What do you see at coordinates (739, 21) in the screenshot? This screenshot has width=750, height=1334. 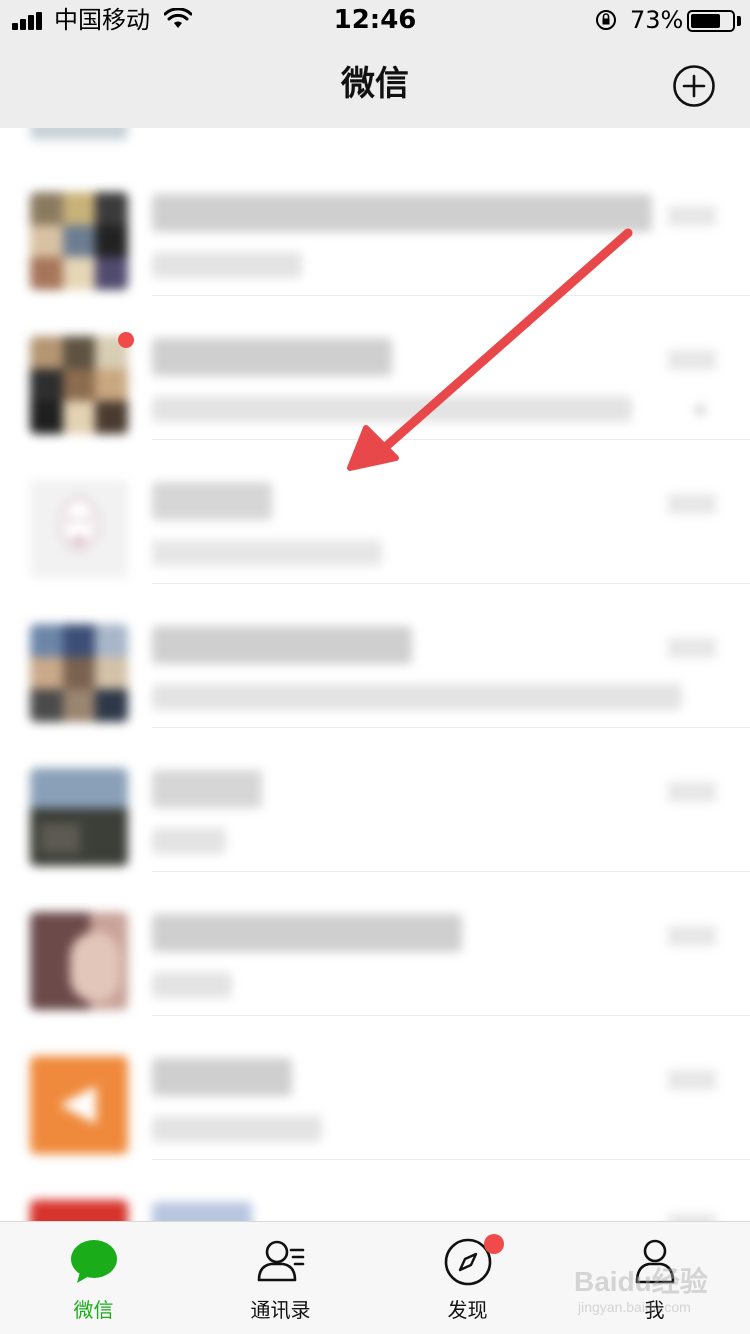 I see `battery-tip` at bounding box center [739, 21].